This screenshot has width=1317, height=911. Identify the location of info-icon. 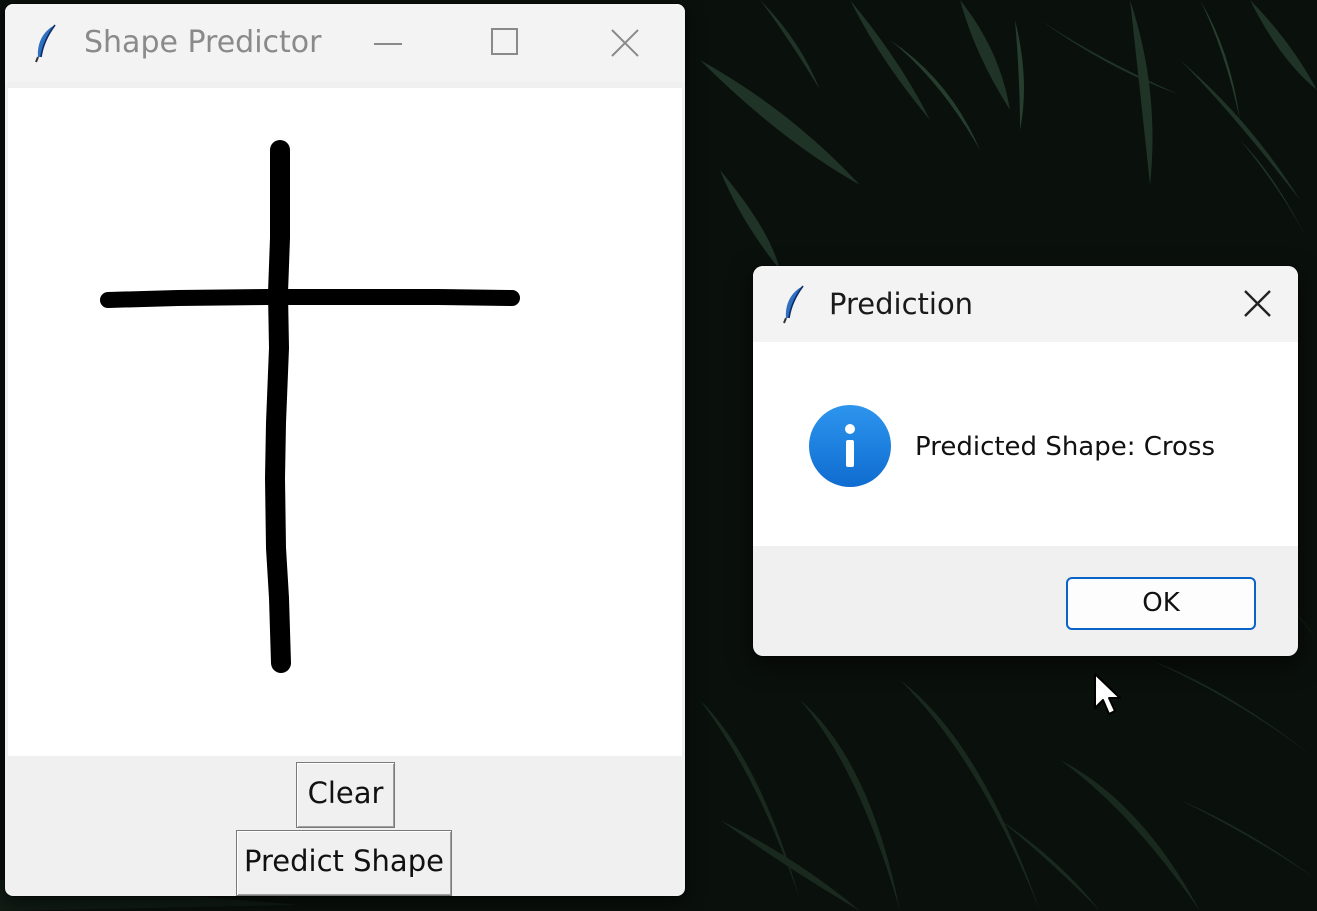
(850, 446).